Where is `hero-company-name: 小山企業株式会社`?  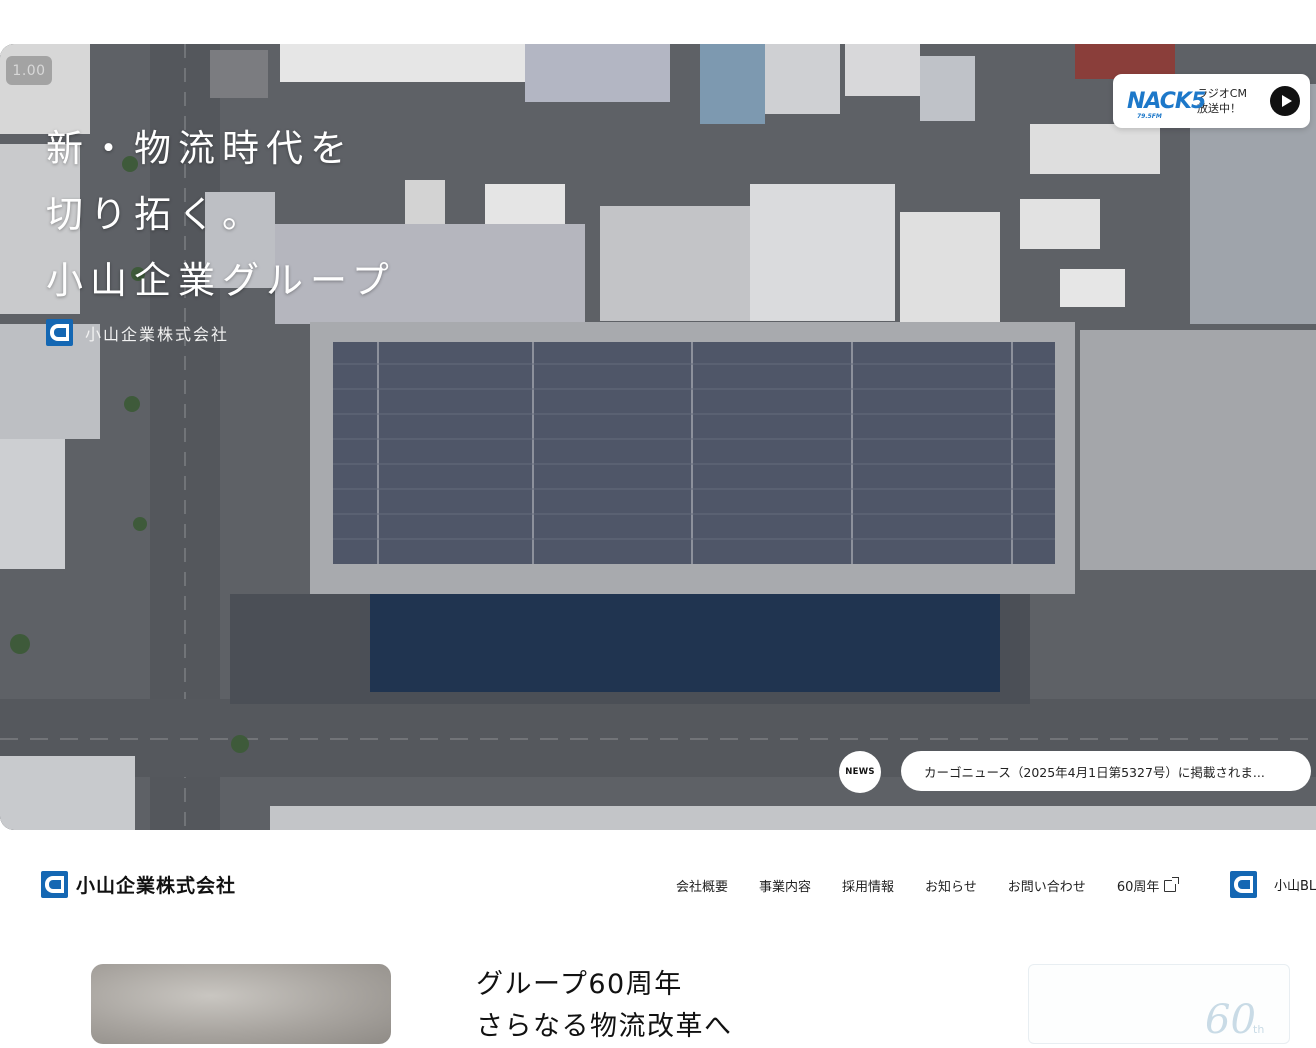
hero-company-name: 小山企業株式会社 is located at coordinates (157, 334).